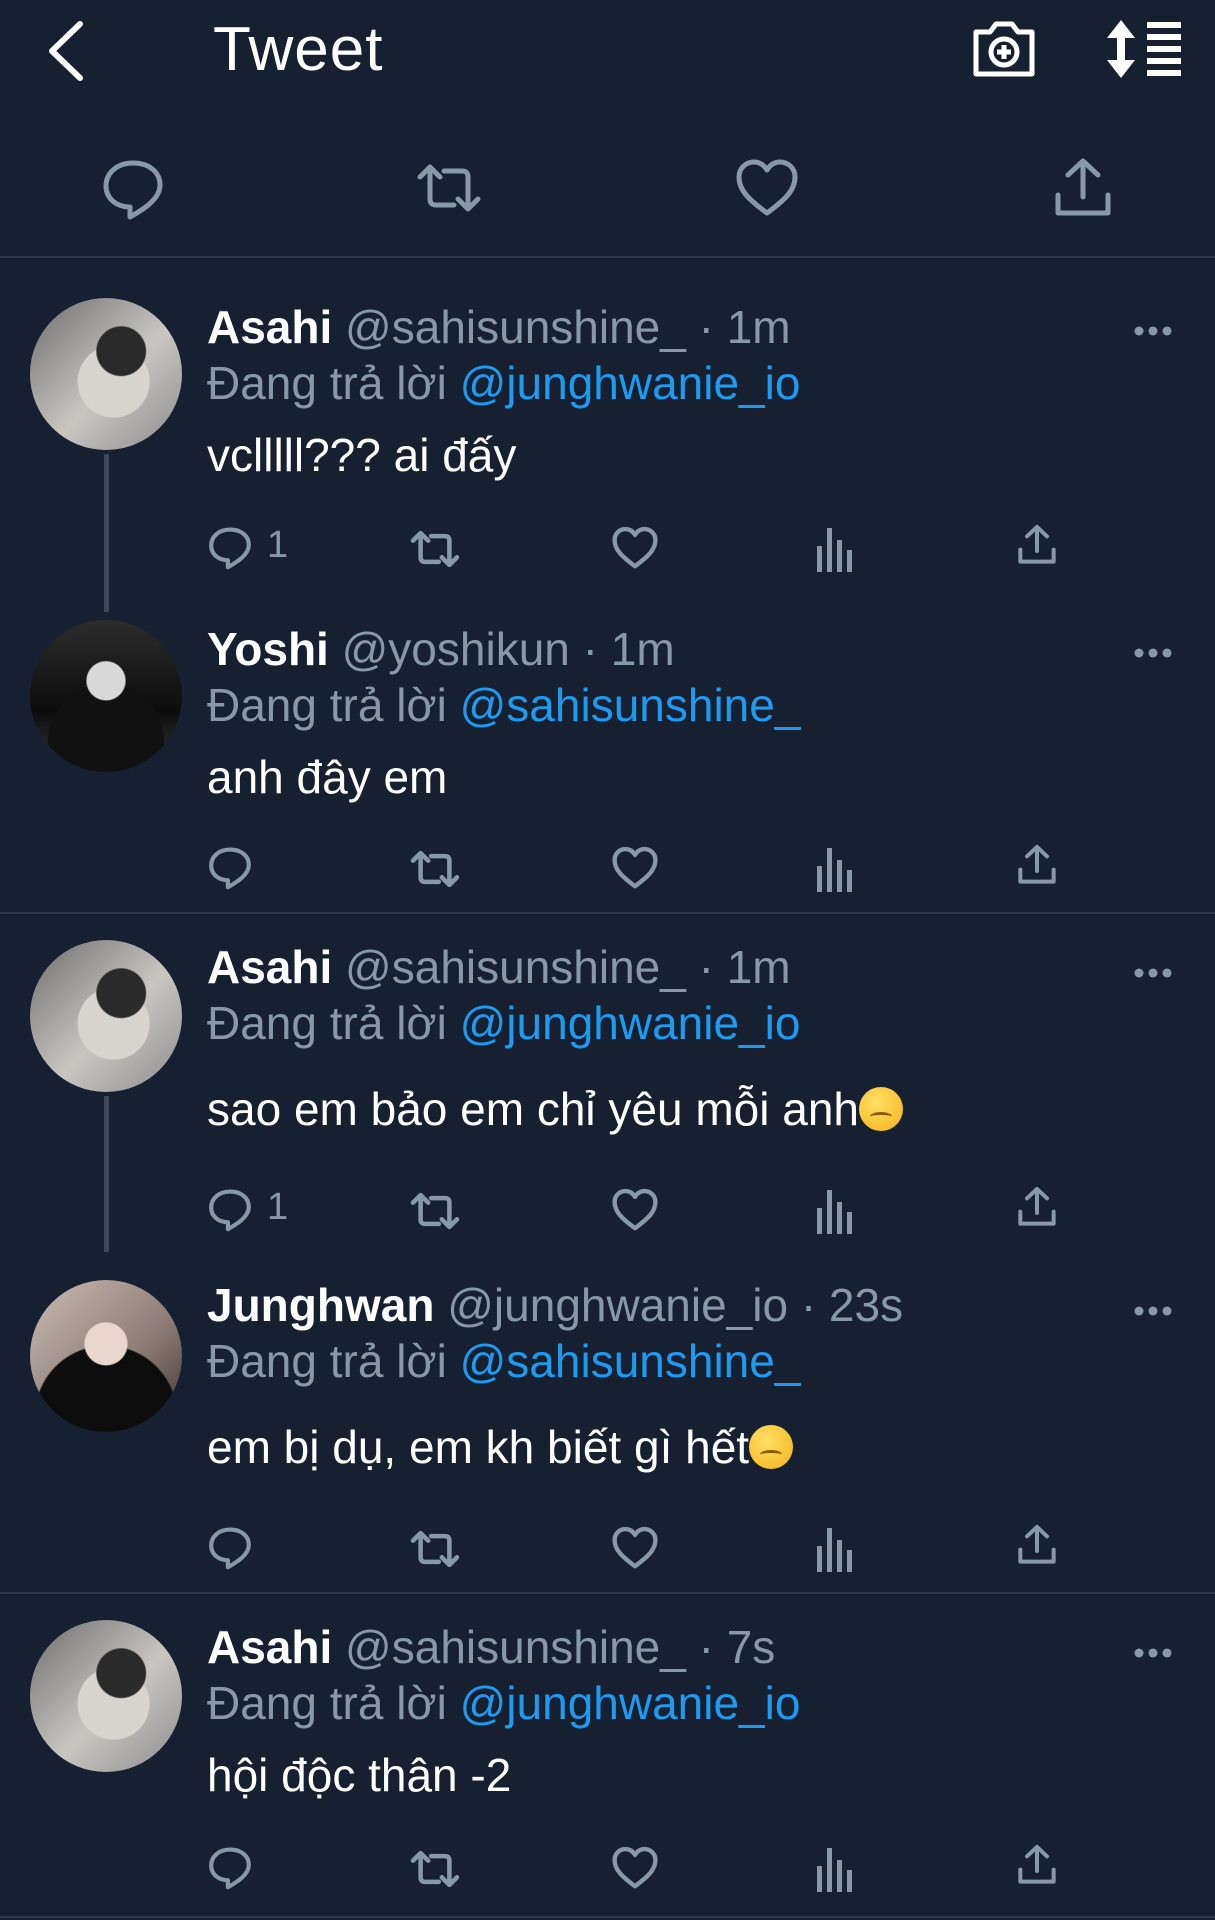 The image size is (1215, 1920). I want to click on tweet-text: vclllll??? ai đấy, so click(362, 455).